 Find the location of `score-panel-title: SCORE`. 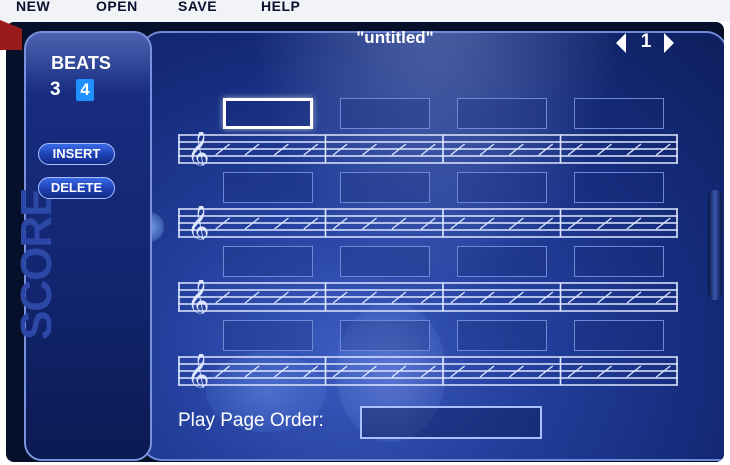

score-panel-title: SCORE is located at coordinates (36, 264).